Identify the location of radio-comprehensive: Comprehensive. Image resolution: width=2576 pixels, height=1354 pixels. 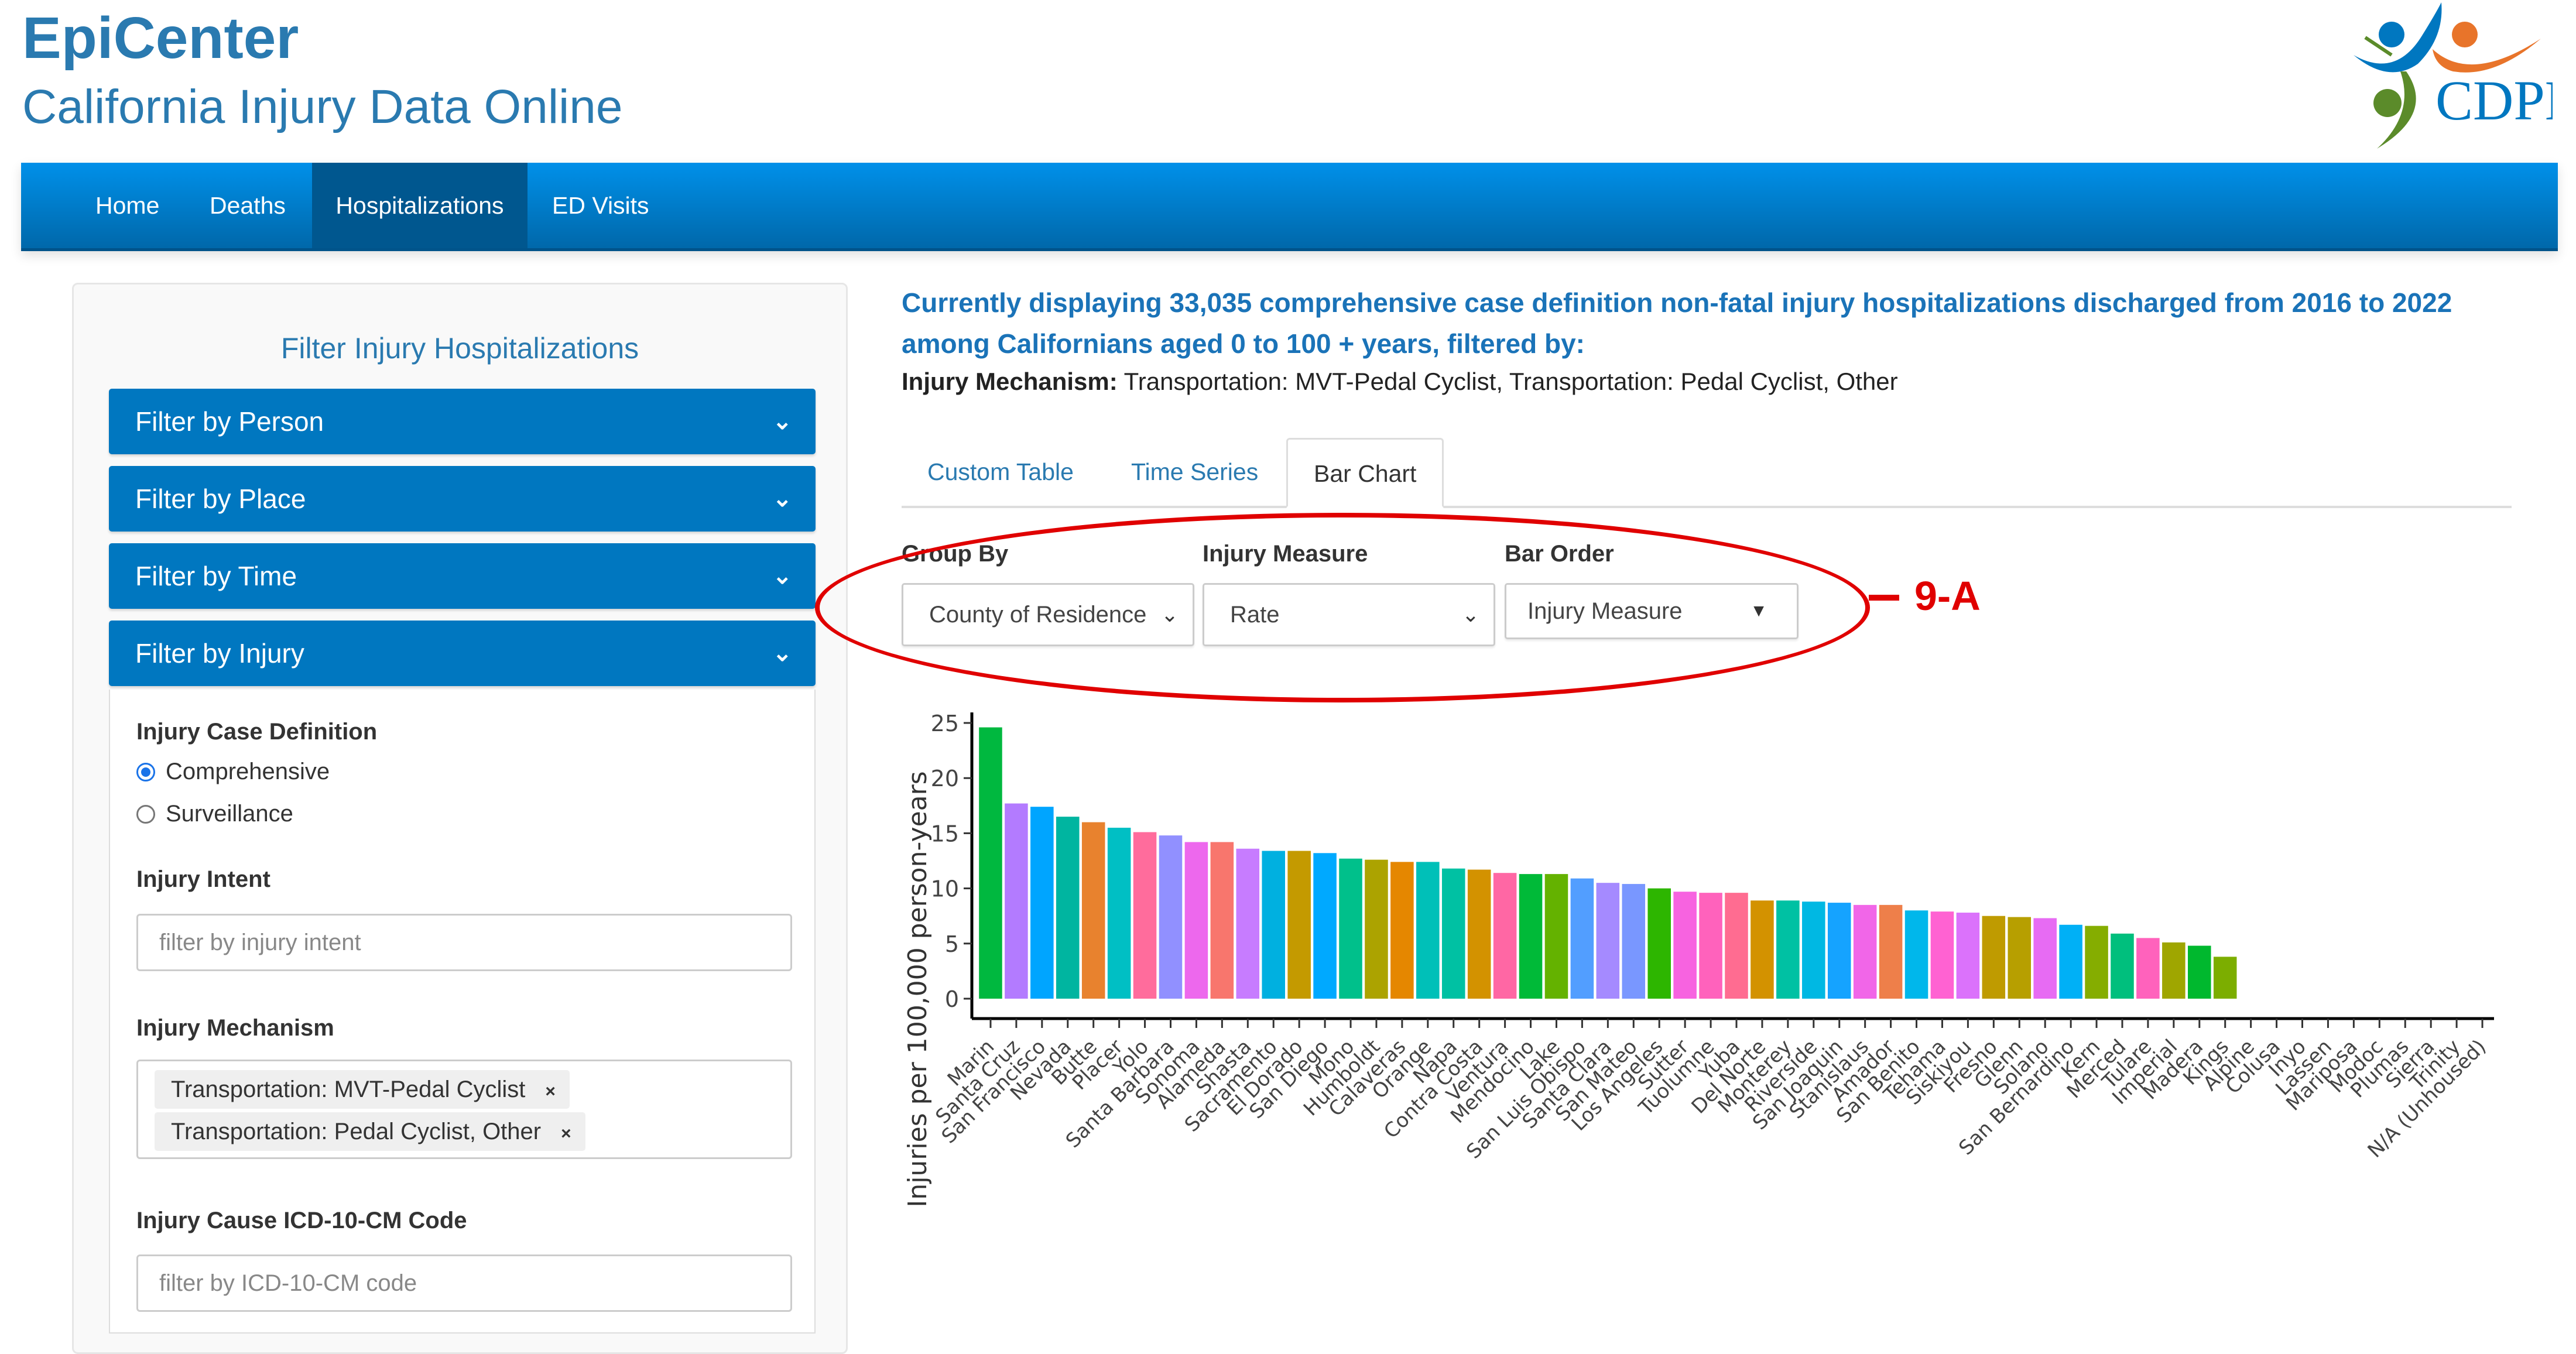
(233, 772).